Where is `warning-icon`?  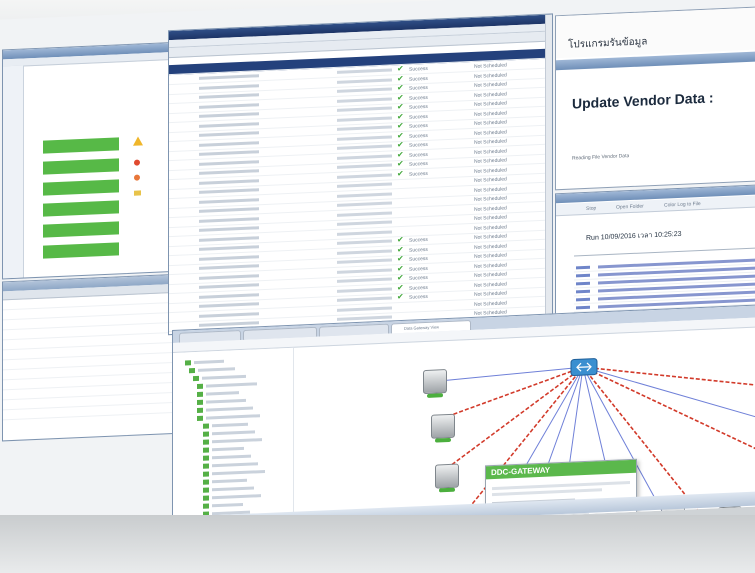
warning-icon is located at coordinates (138, 141).